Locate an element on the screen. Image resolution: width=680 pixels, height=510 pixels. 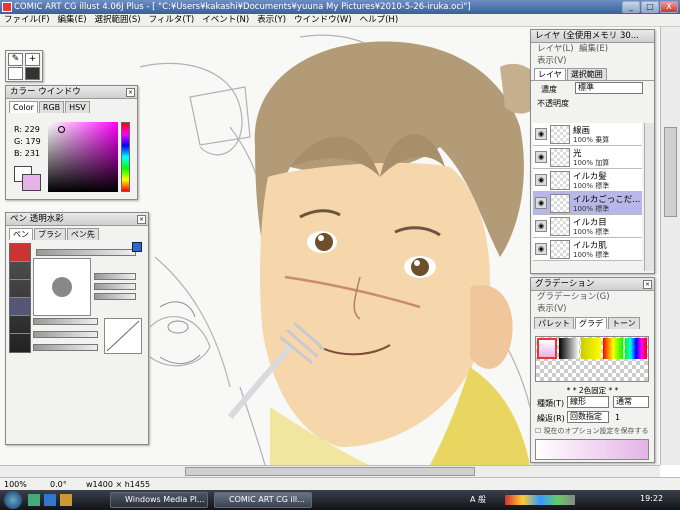
tab-layer: レイヤ is located at coordinates (550, 74).